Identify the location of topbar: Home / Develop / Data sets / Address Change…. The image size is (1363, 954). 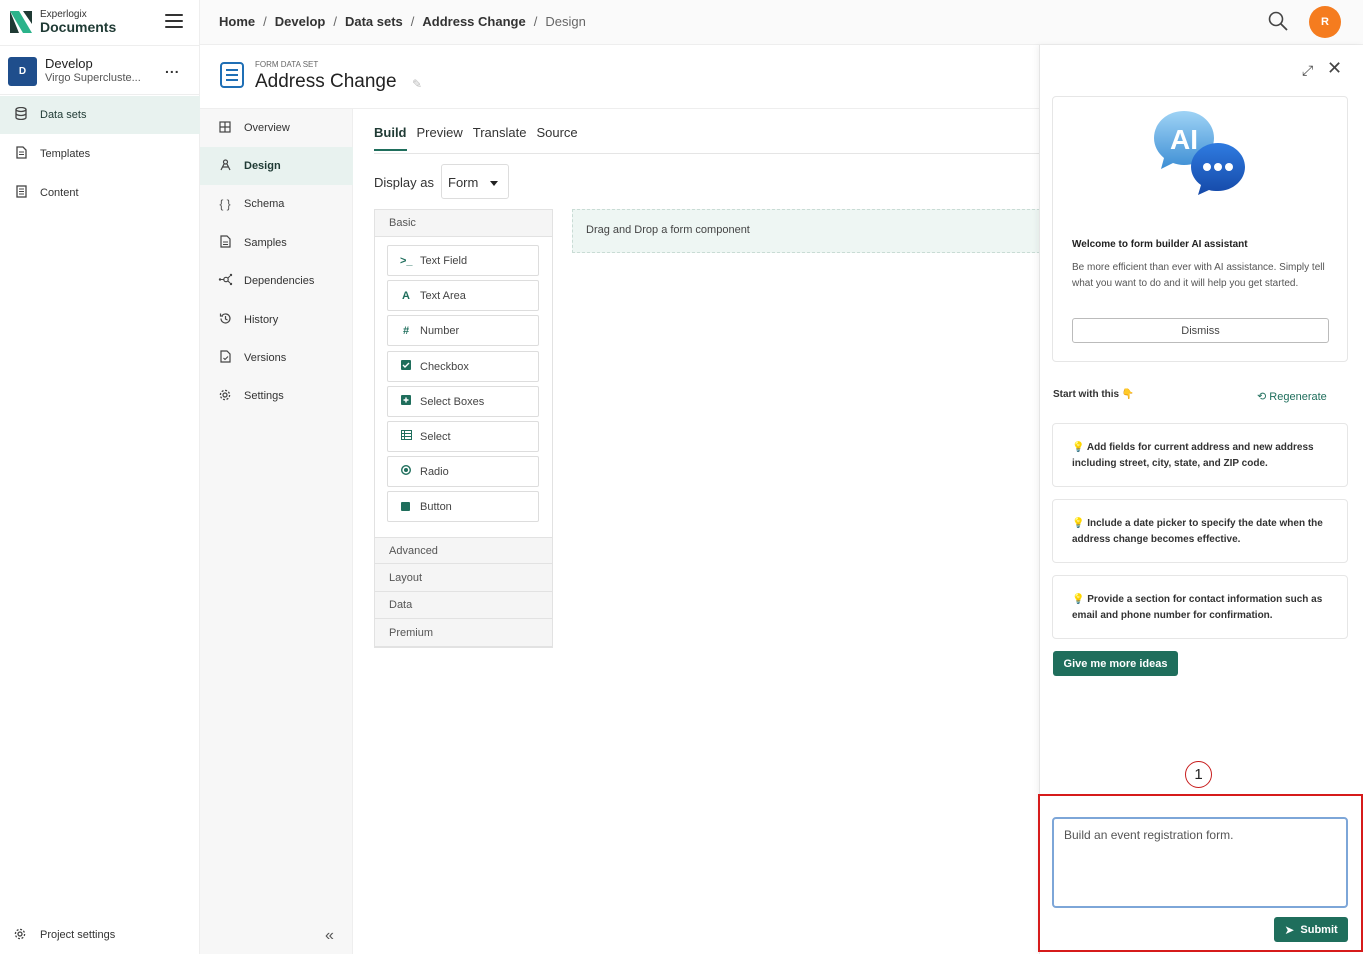
(781, 22).